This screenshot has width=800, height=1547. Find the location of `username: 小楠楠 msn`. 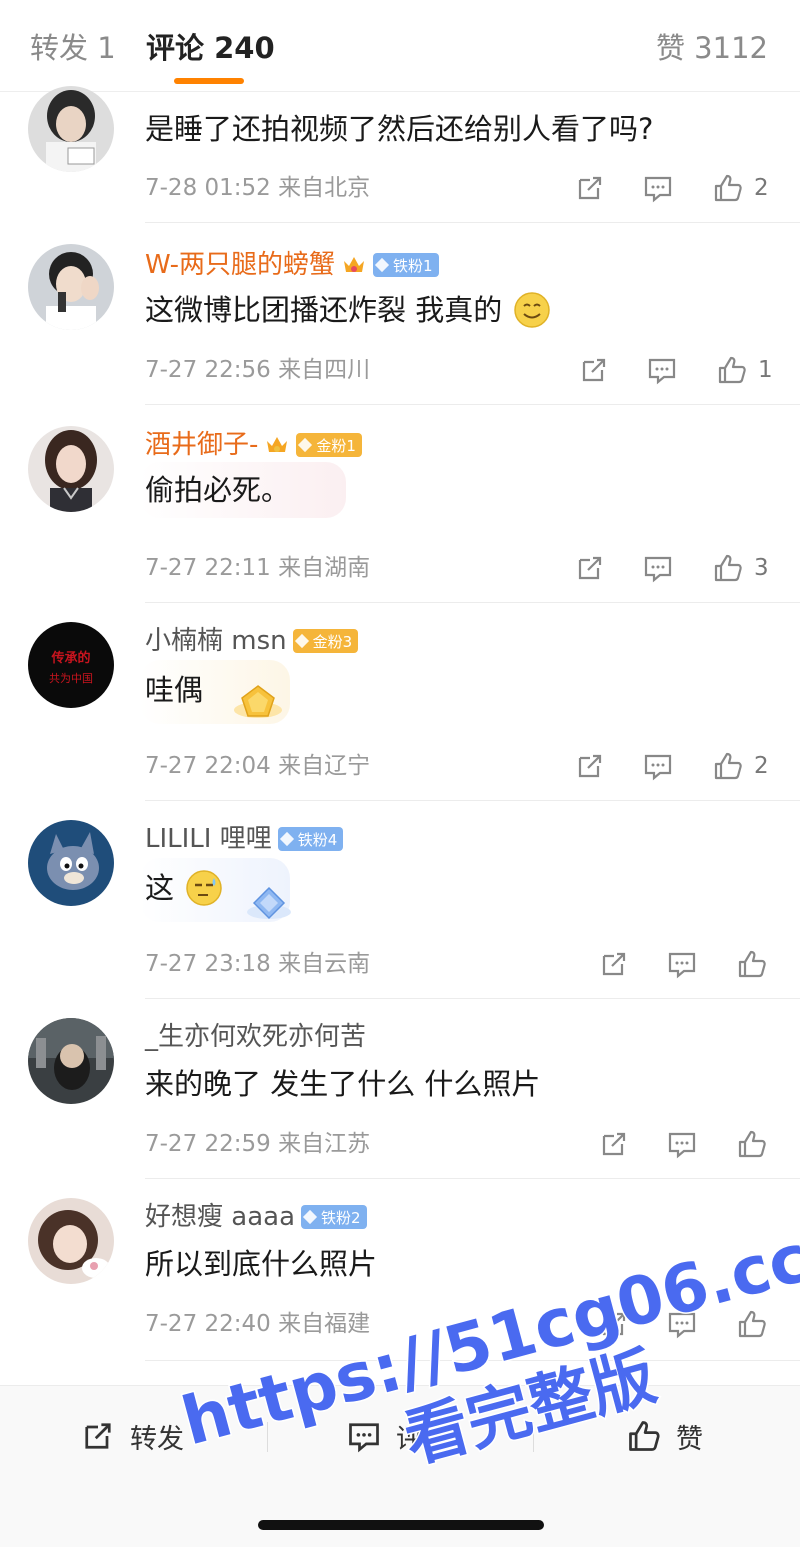

username: 小楠楠 msn is located at coordinates (216, 641).